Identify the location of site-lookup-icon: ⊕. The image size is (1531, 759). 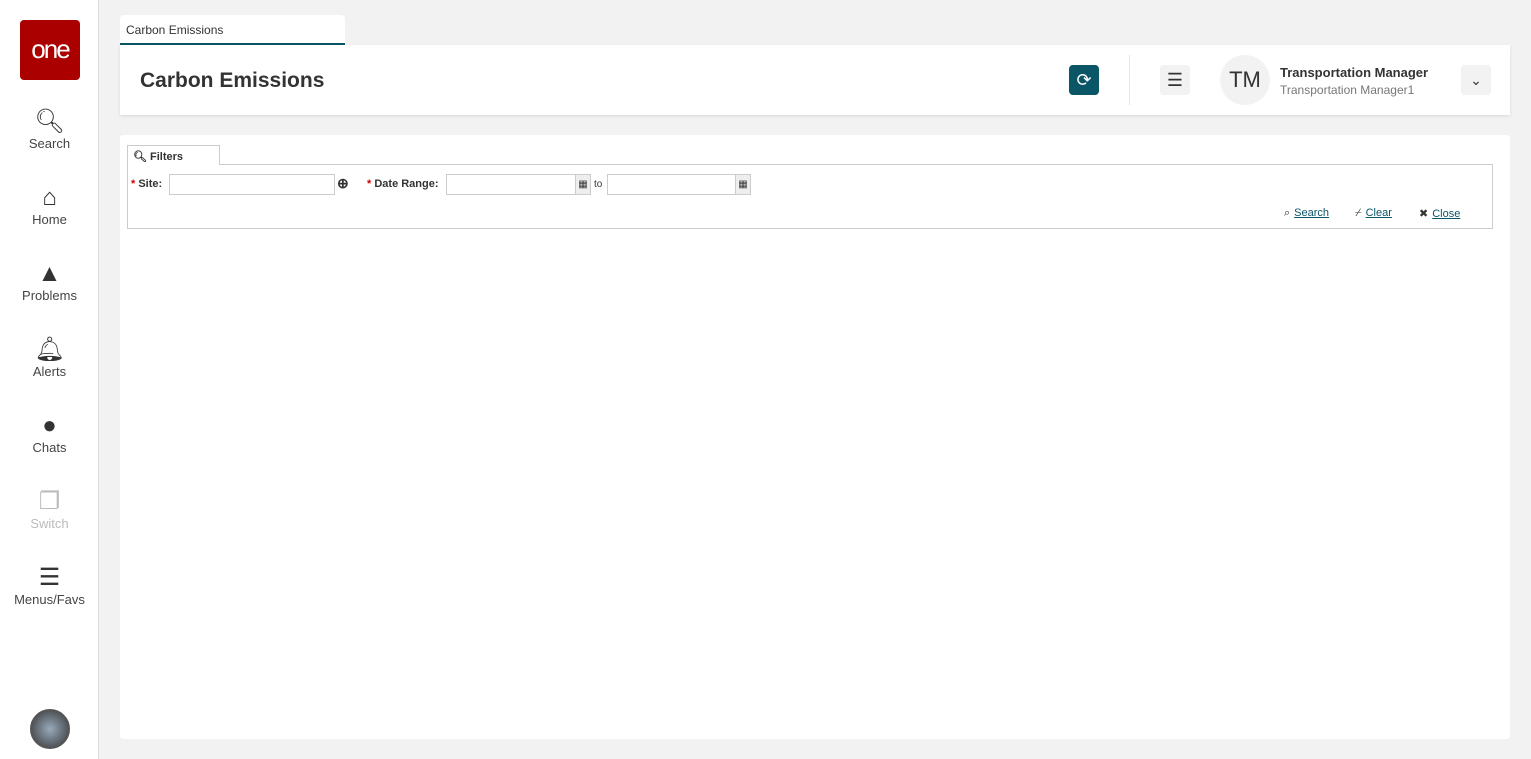
(343, 183).